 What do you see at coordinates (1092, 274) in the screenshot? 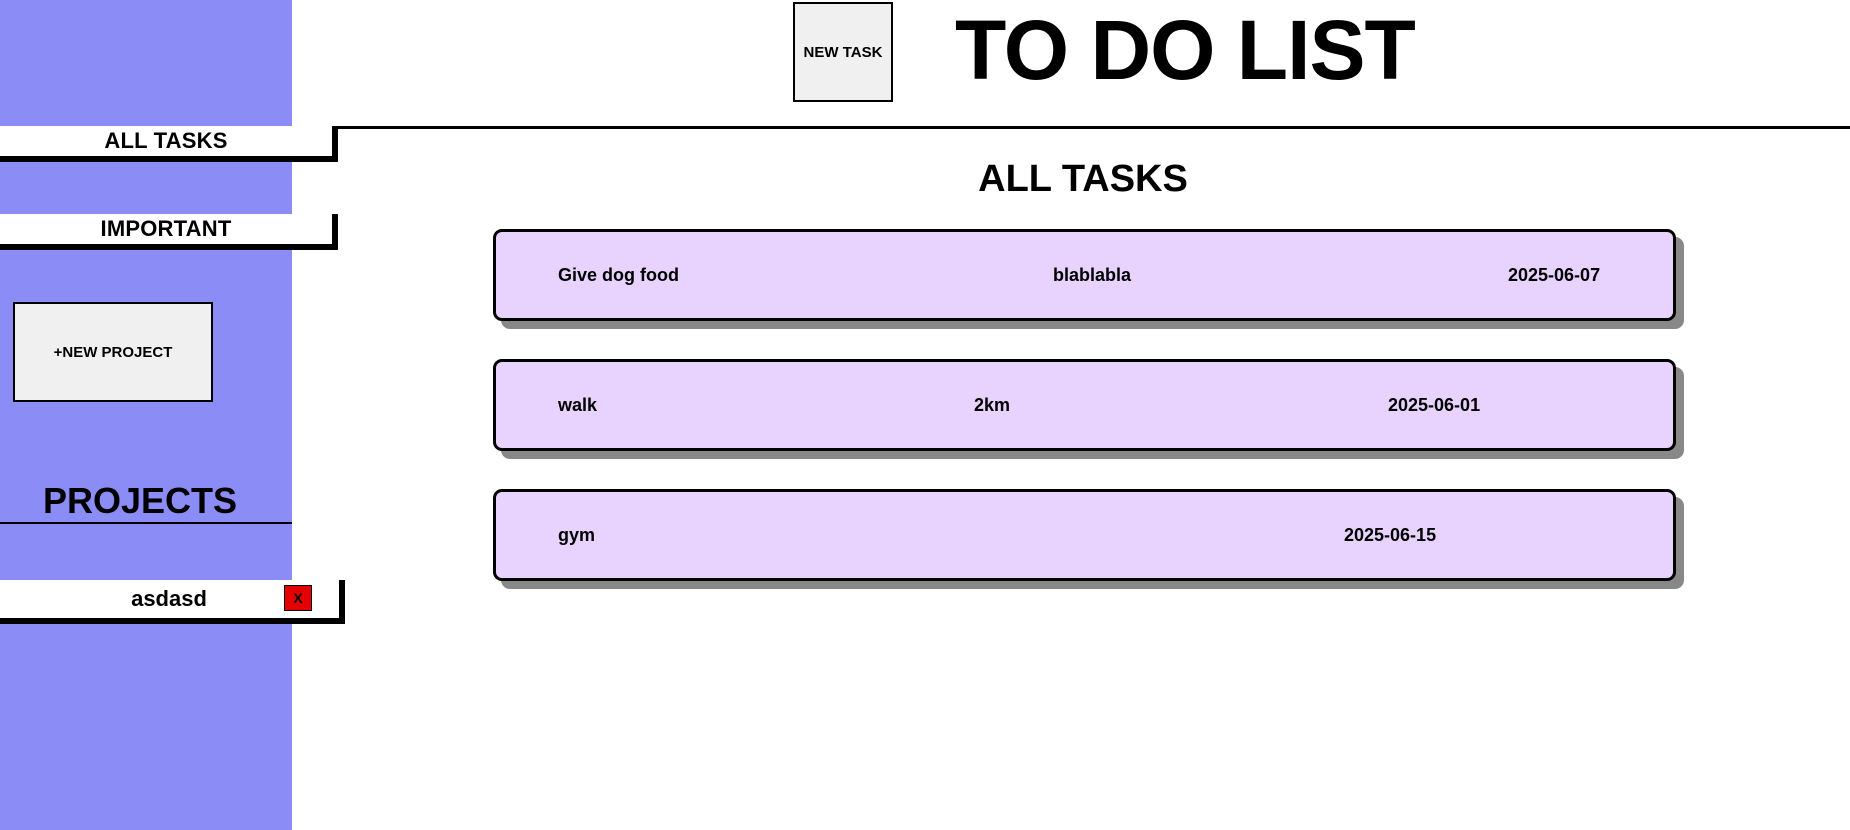
I see `task-description: blablabla` at bounding box center [1092, 274].